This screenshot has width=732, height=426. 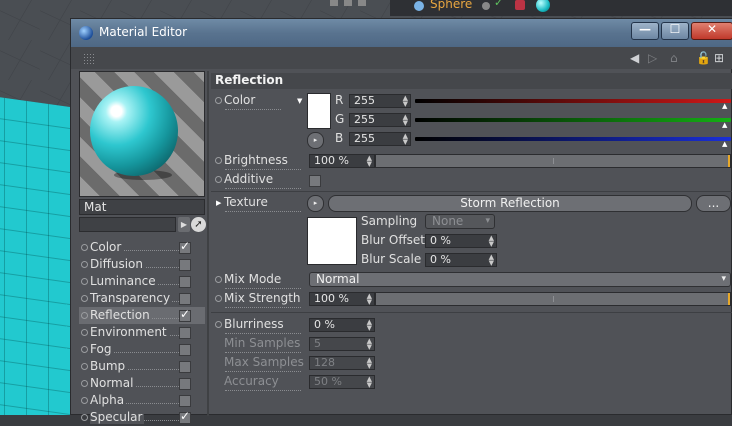 I want to click on channel-row-specular: Specular, so click(x=142, y=417).